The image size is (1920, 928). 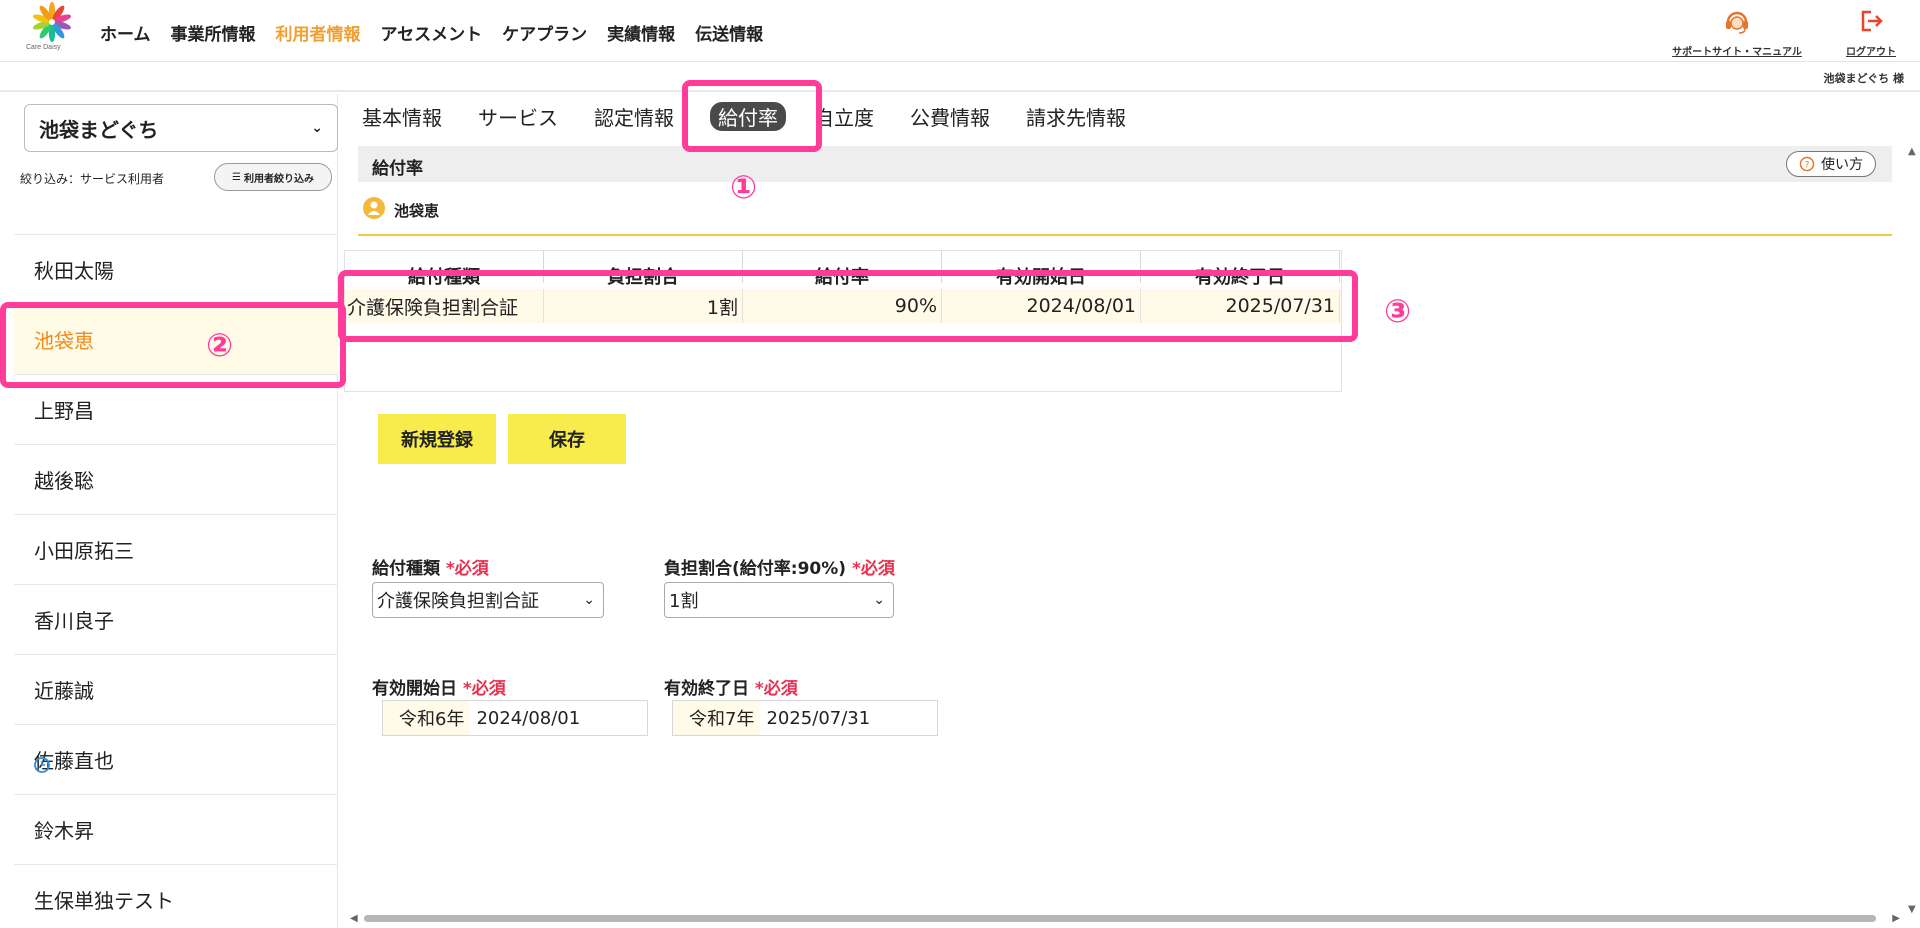 What do you see at coordinates (402, 116) in the screenshot?
I see `tab-basic-info: 基本情報` at bounding box center [402, 116].